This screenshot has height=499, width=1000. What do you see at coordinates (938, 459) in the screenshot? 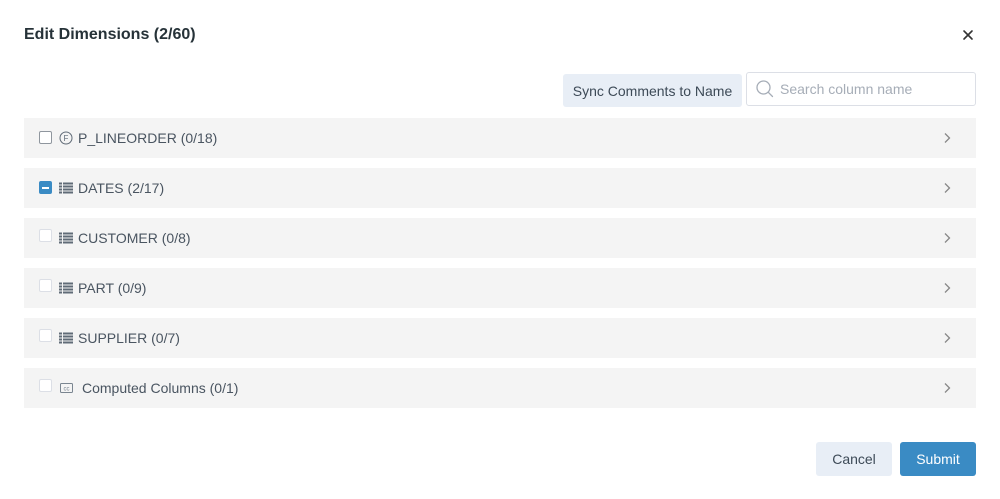
I see `submit-button: Submit` at bounding box center [938, 459].